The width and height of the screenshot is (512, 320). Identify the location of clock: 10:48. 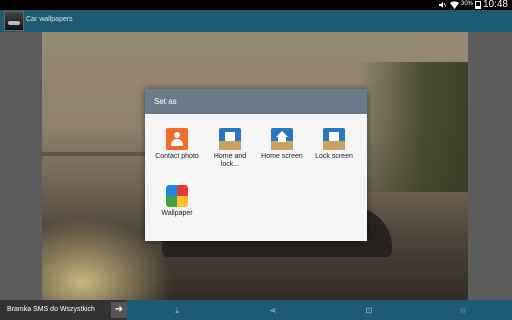
(495, 5).